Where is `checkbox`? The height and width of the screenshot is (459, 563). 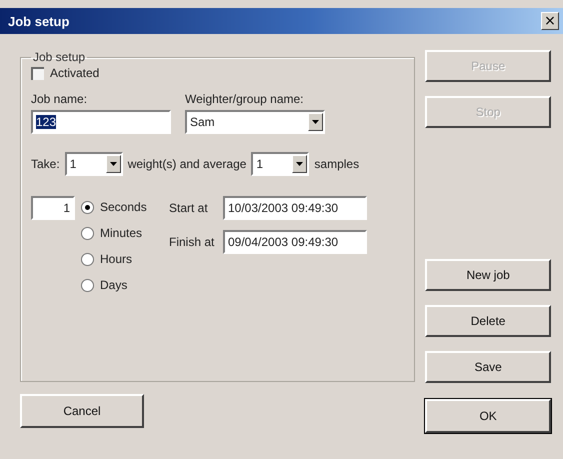 checkbox is located at coordinates (37, 73).